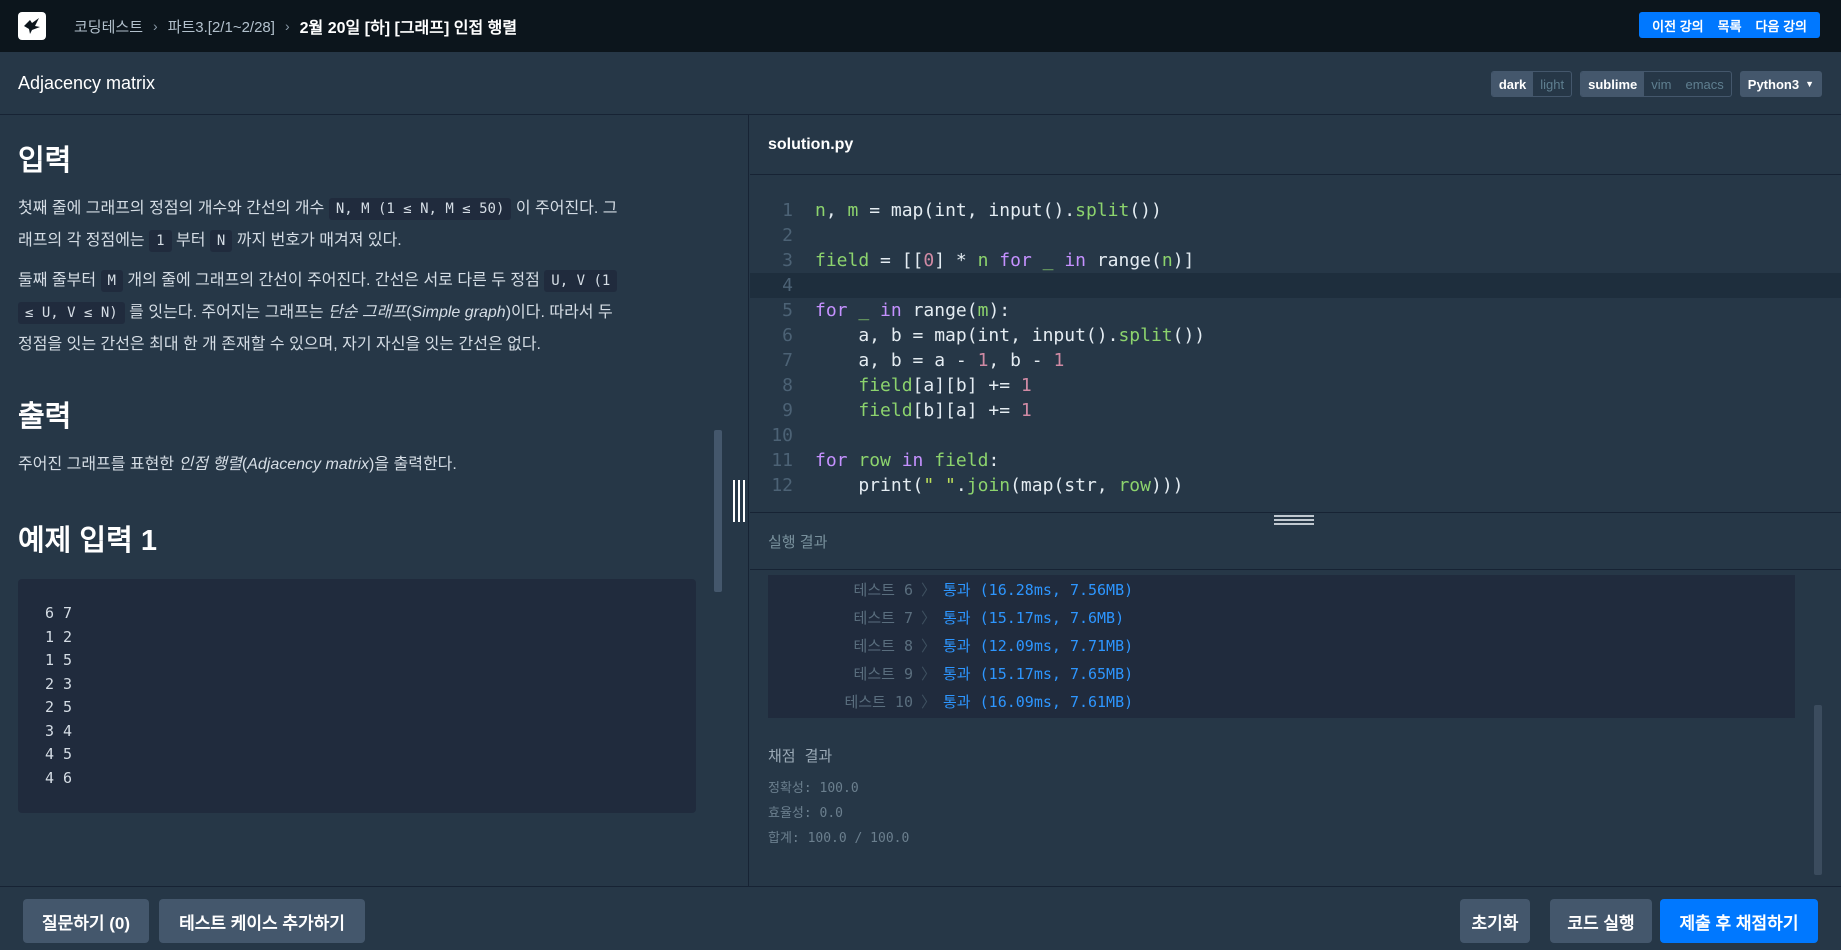 The height and width of the screenshot is (950, 1841). I want to click on ask-question-button: 질문하기 (0), so click(86, 921).